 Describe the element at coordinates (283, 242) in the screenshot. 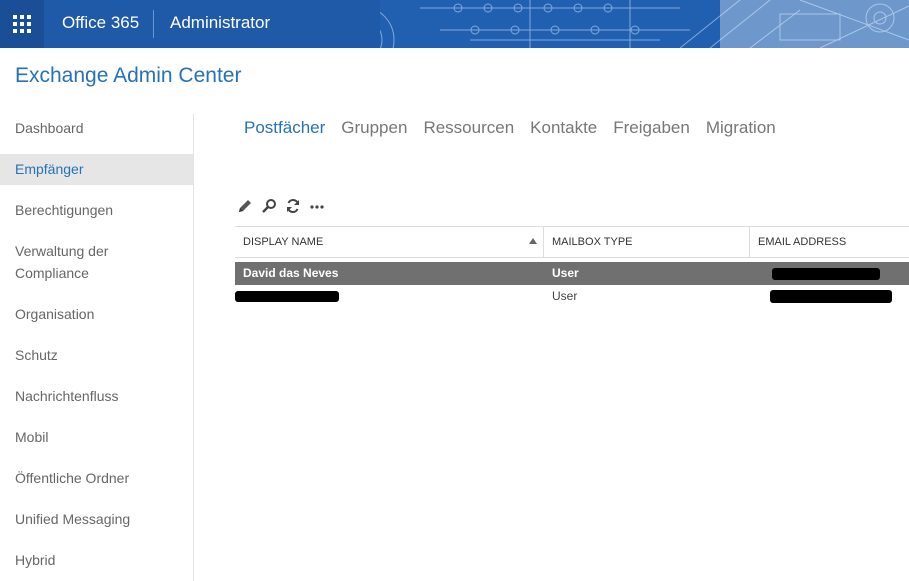

I see `column-header-label: DISPLAY NAME` at that location.